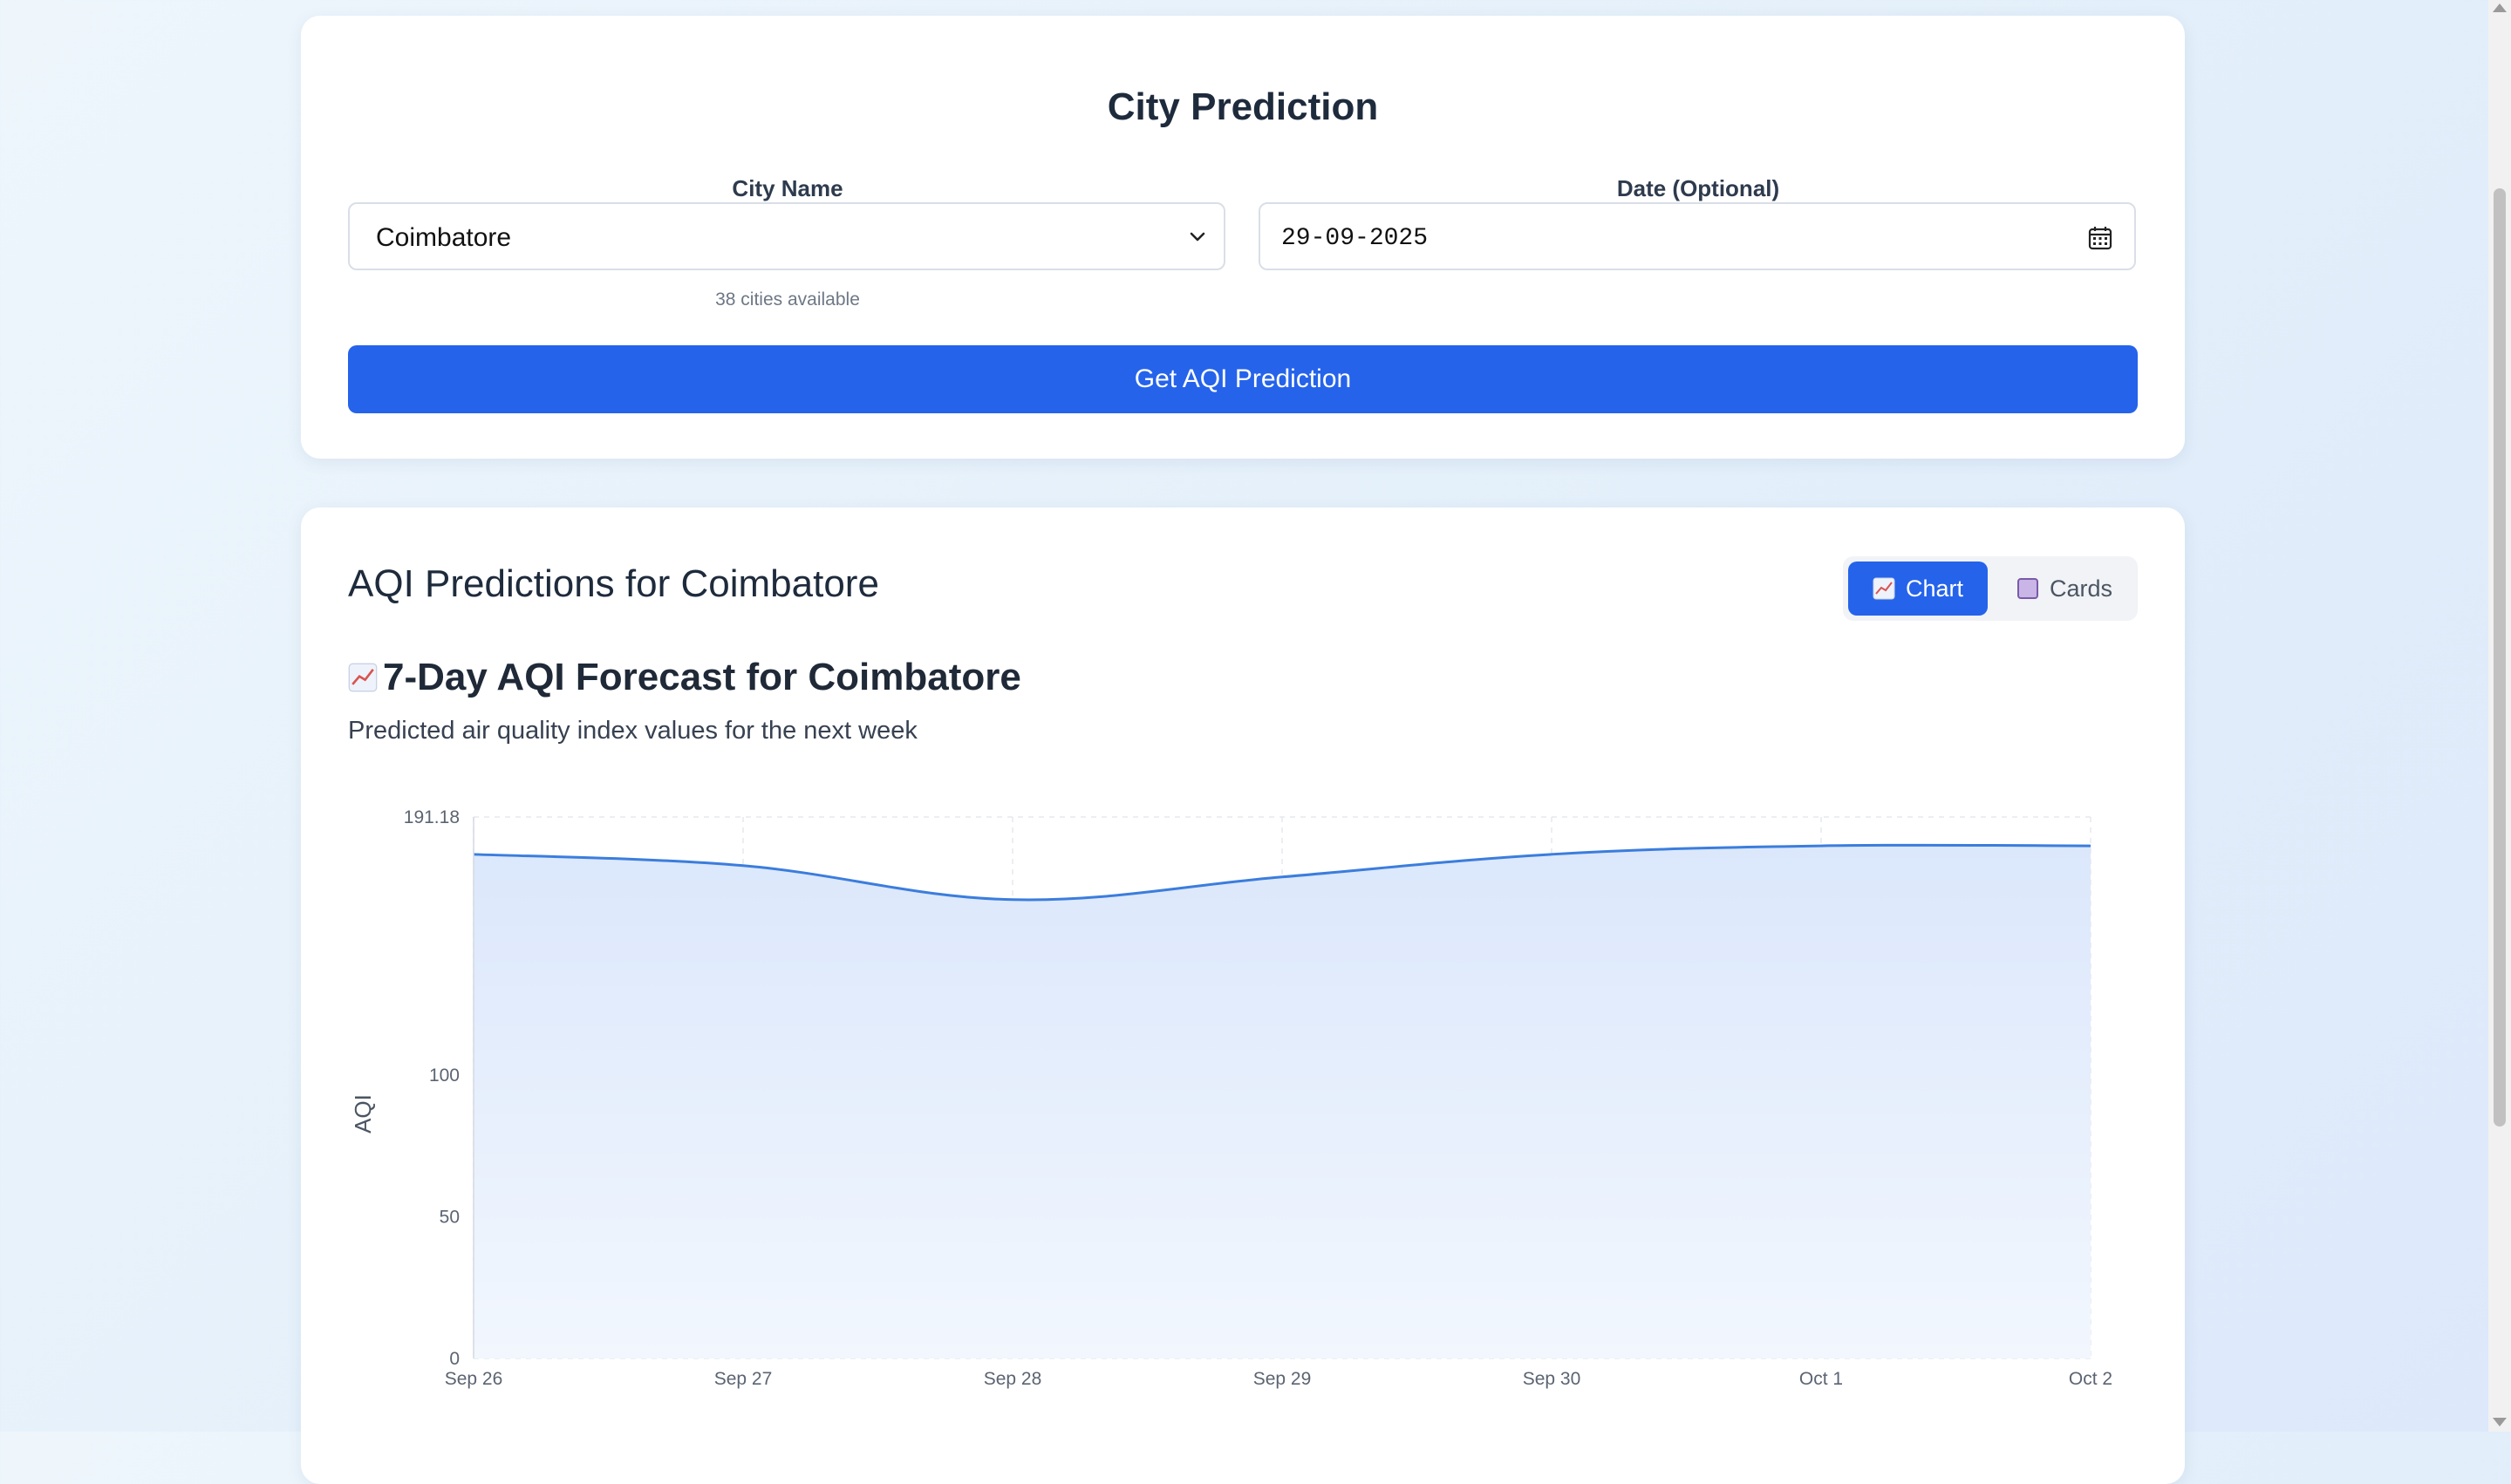 This screenshot has width=2511, height=1484. What do you see at coordinates (1698, 188) in the screenshot?
I see `date-label: Date (Optional)` at bounding box center [1698, 188].